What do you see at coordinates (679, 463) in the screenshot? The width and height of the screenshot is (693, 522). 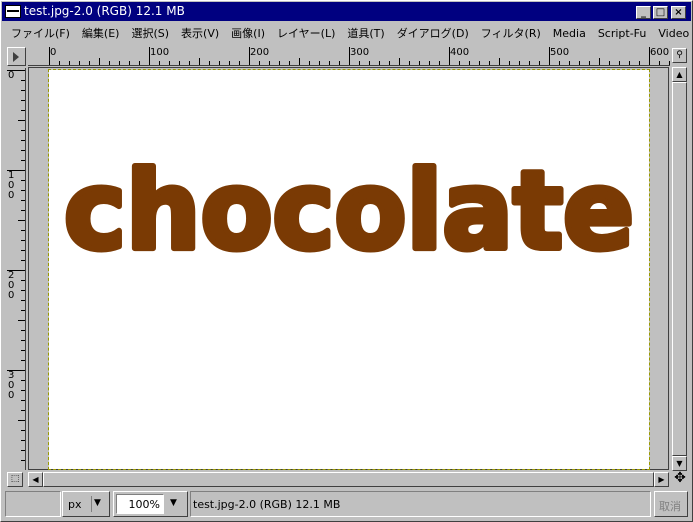 I see `scroll-down-button: ▼` at bounding box center [679, 463].